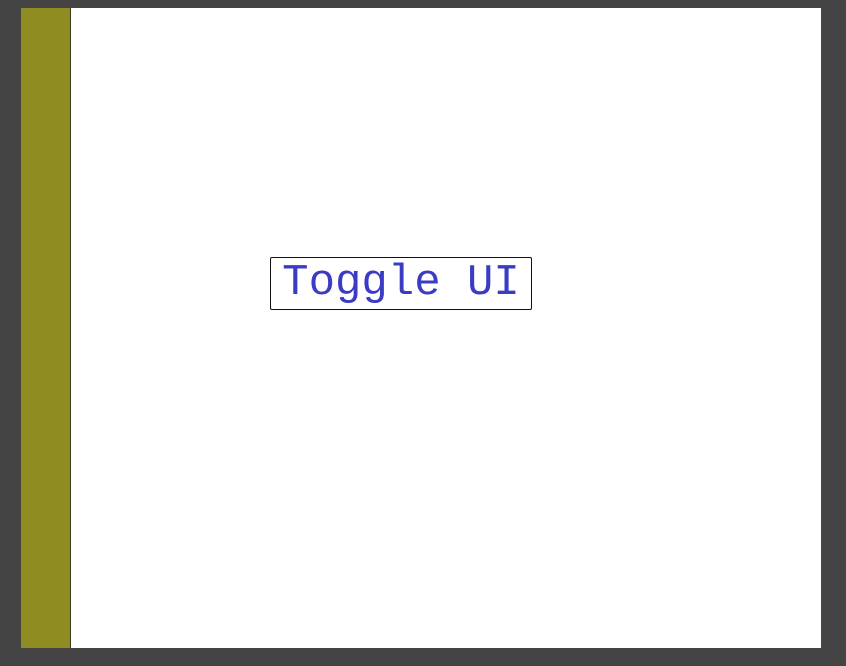  What do you see at coordinates (46, 328) in the screenshot?
I see `side-panel-bar` at bounding box center [46, 328].